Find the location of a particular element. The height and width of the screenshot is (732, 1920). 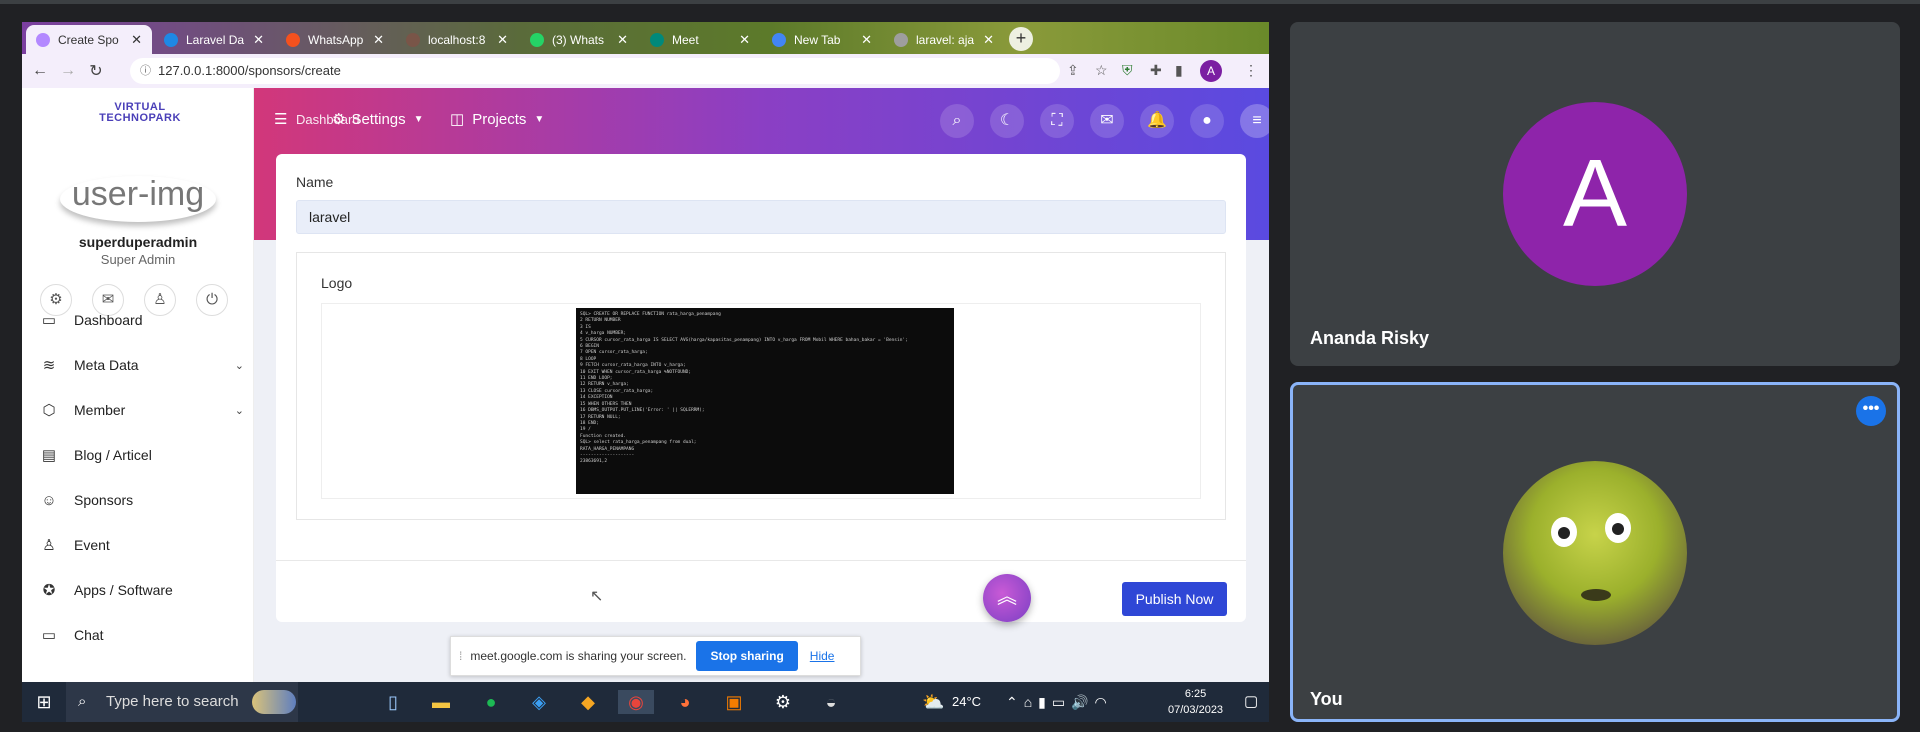

forward-icon: → is located at coordinates (68, 71).